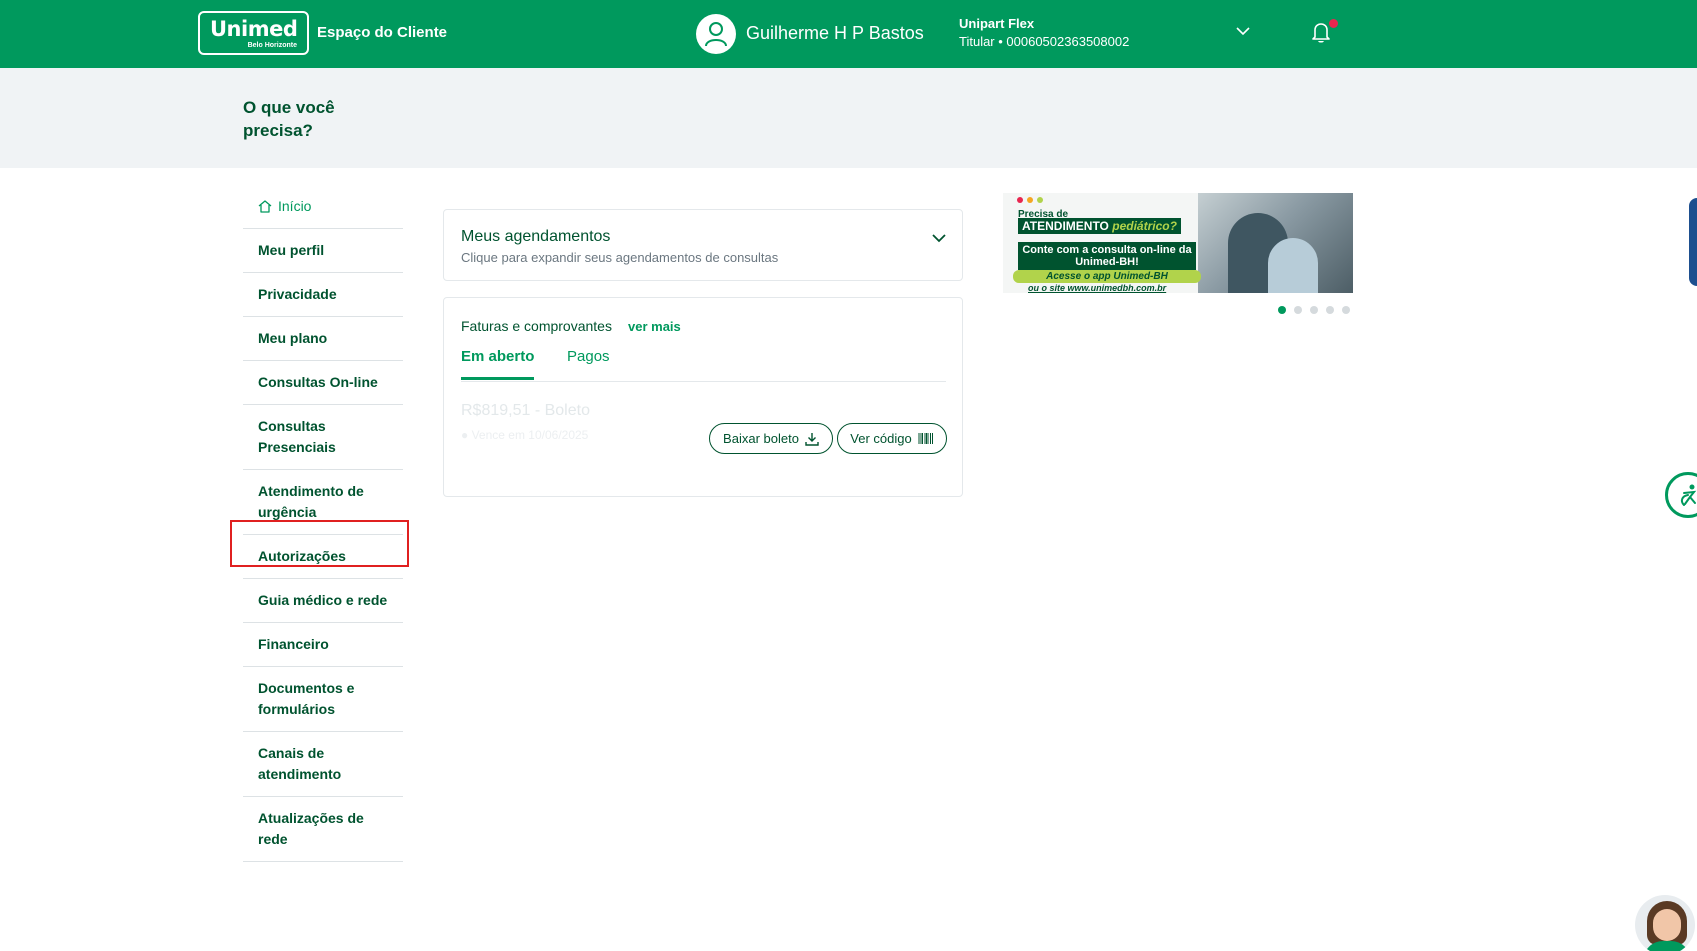 The width and height of the screenshot is (1697, 951). I want to click on sidebar-item-label: Guia médico e rede, so click(323, 600).